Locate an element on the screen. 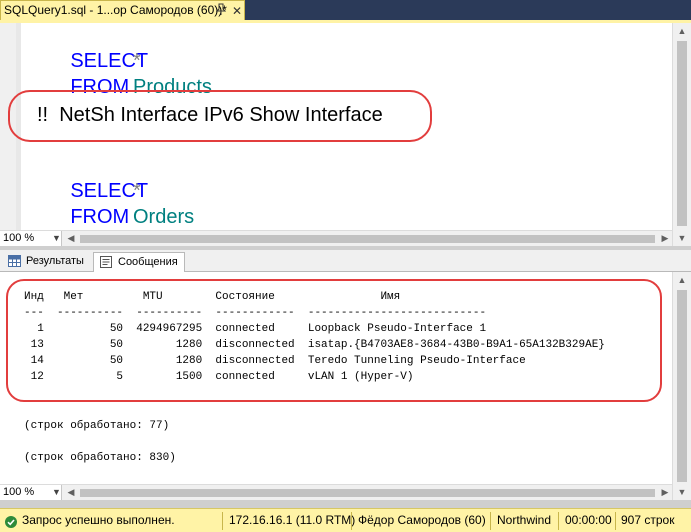 Image resolution: width=691 pixels, height=532 pixels. close-icon: ✕ is located at coordinates (237, 11).